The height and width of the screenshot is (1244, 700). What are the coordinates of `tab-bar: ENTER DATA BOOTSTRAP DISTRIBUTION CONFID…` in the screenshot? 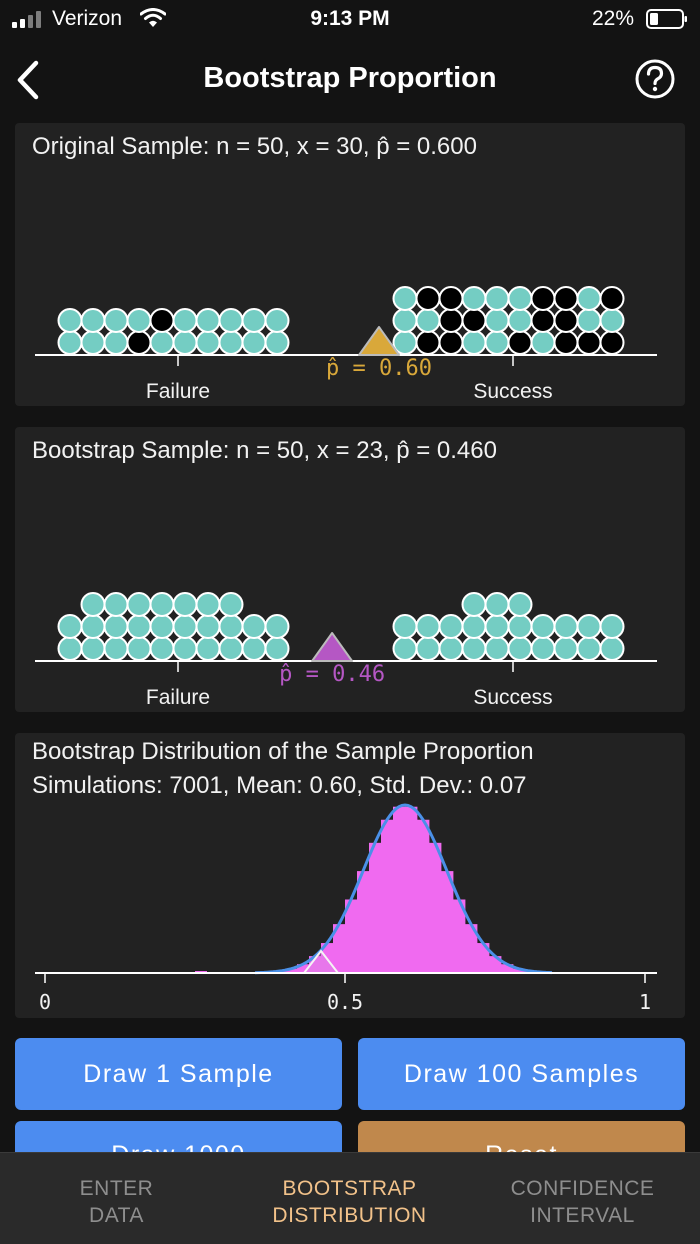 It's located at (350, 1198).